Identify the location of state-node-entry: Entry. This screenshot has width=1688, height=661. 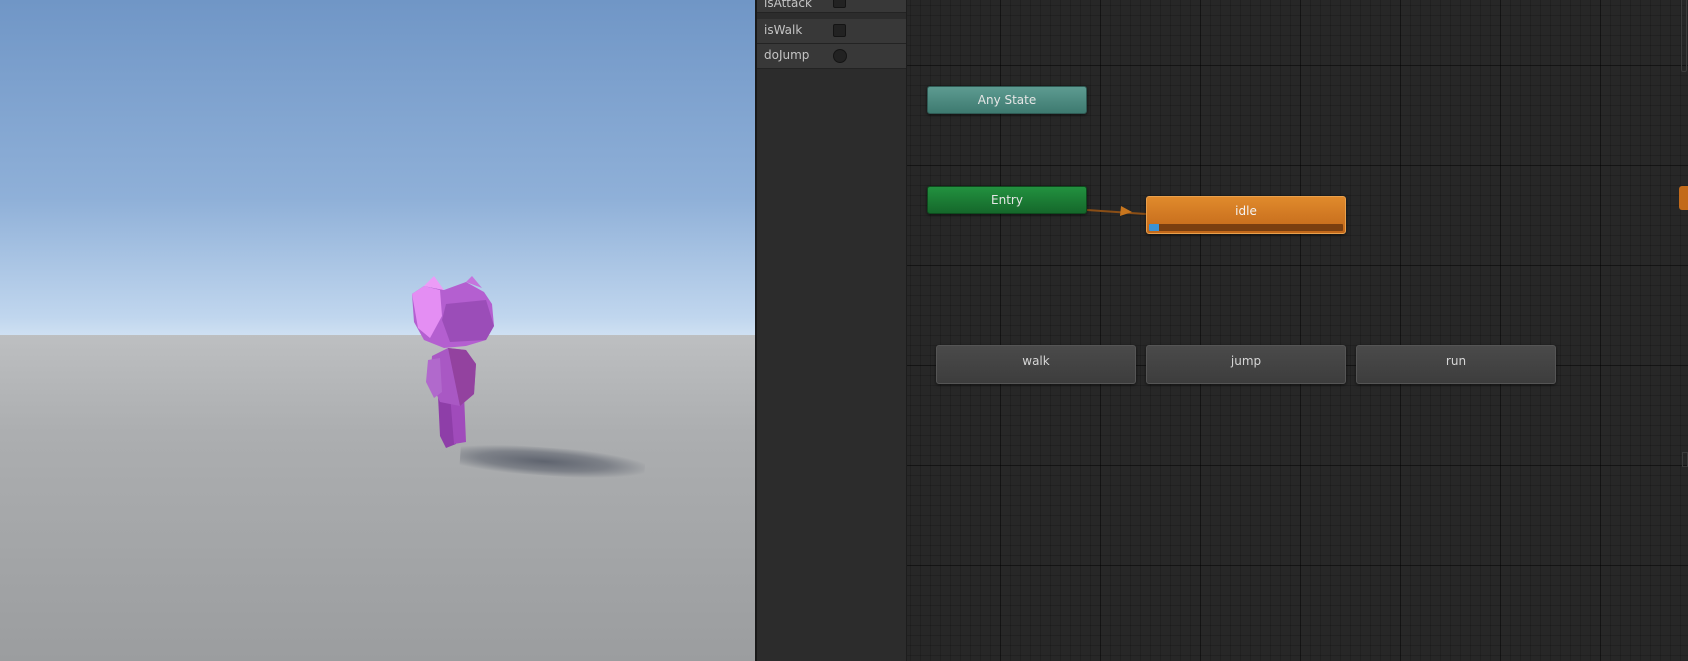
(1007, 200).